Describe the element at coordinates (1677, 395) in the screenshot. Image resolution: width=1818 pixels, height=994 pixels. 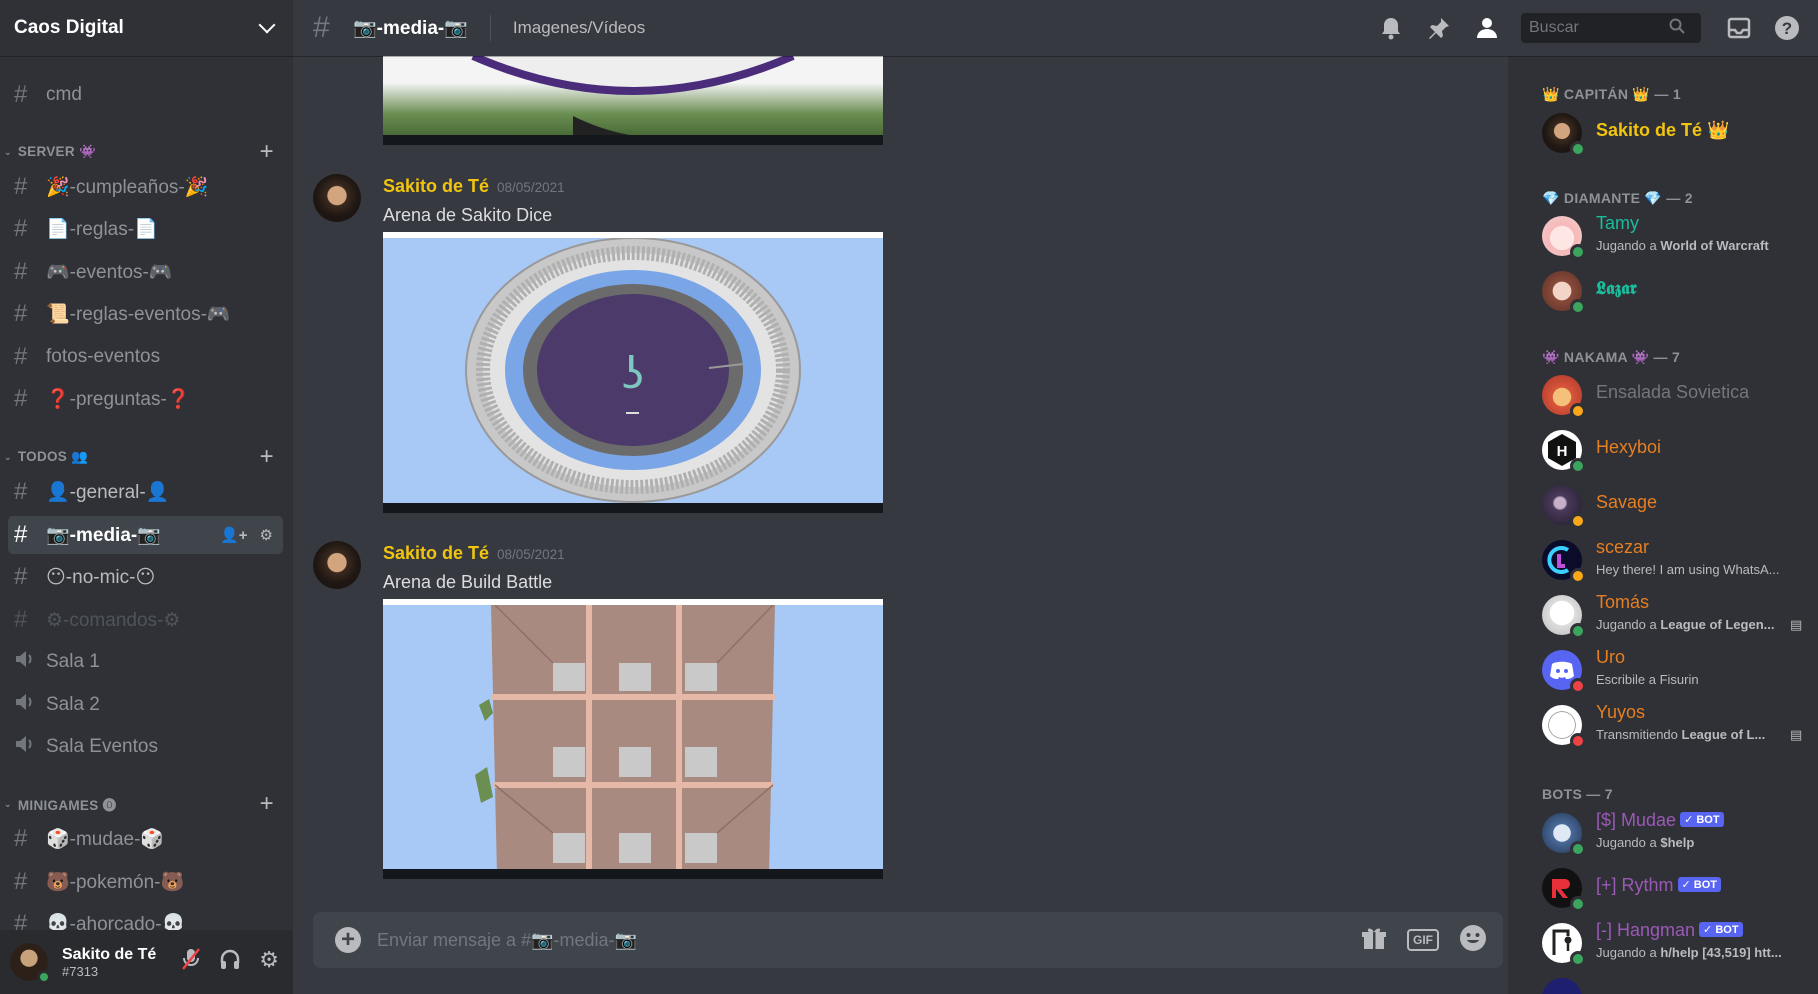
I see `member-item: Ensalada Sovietica` at that location.